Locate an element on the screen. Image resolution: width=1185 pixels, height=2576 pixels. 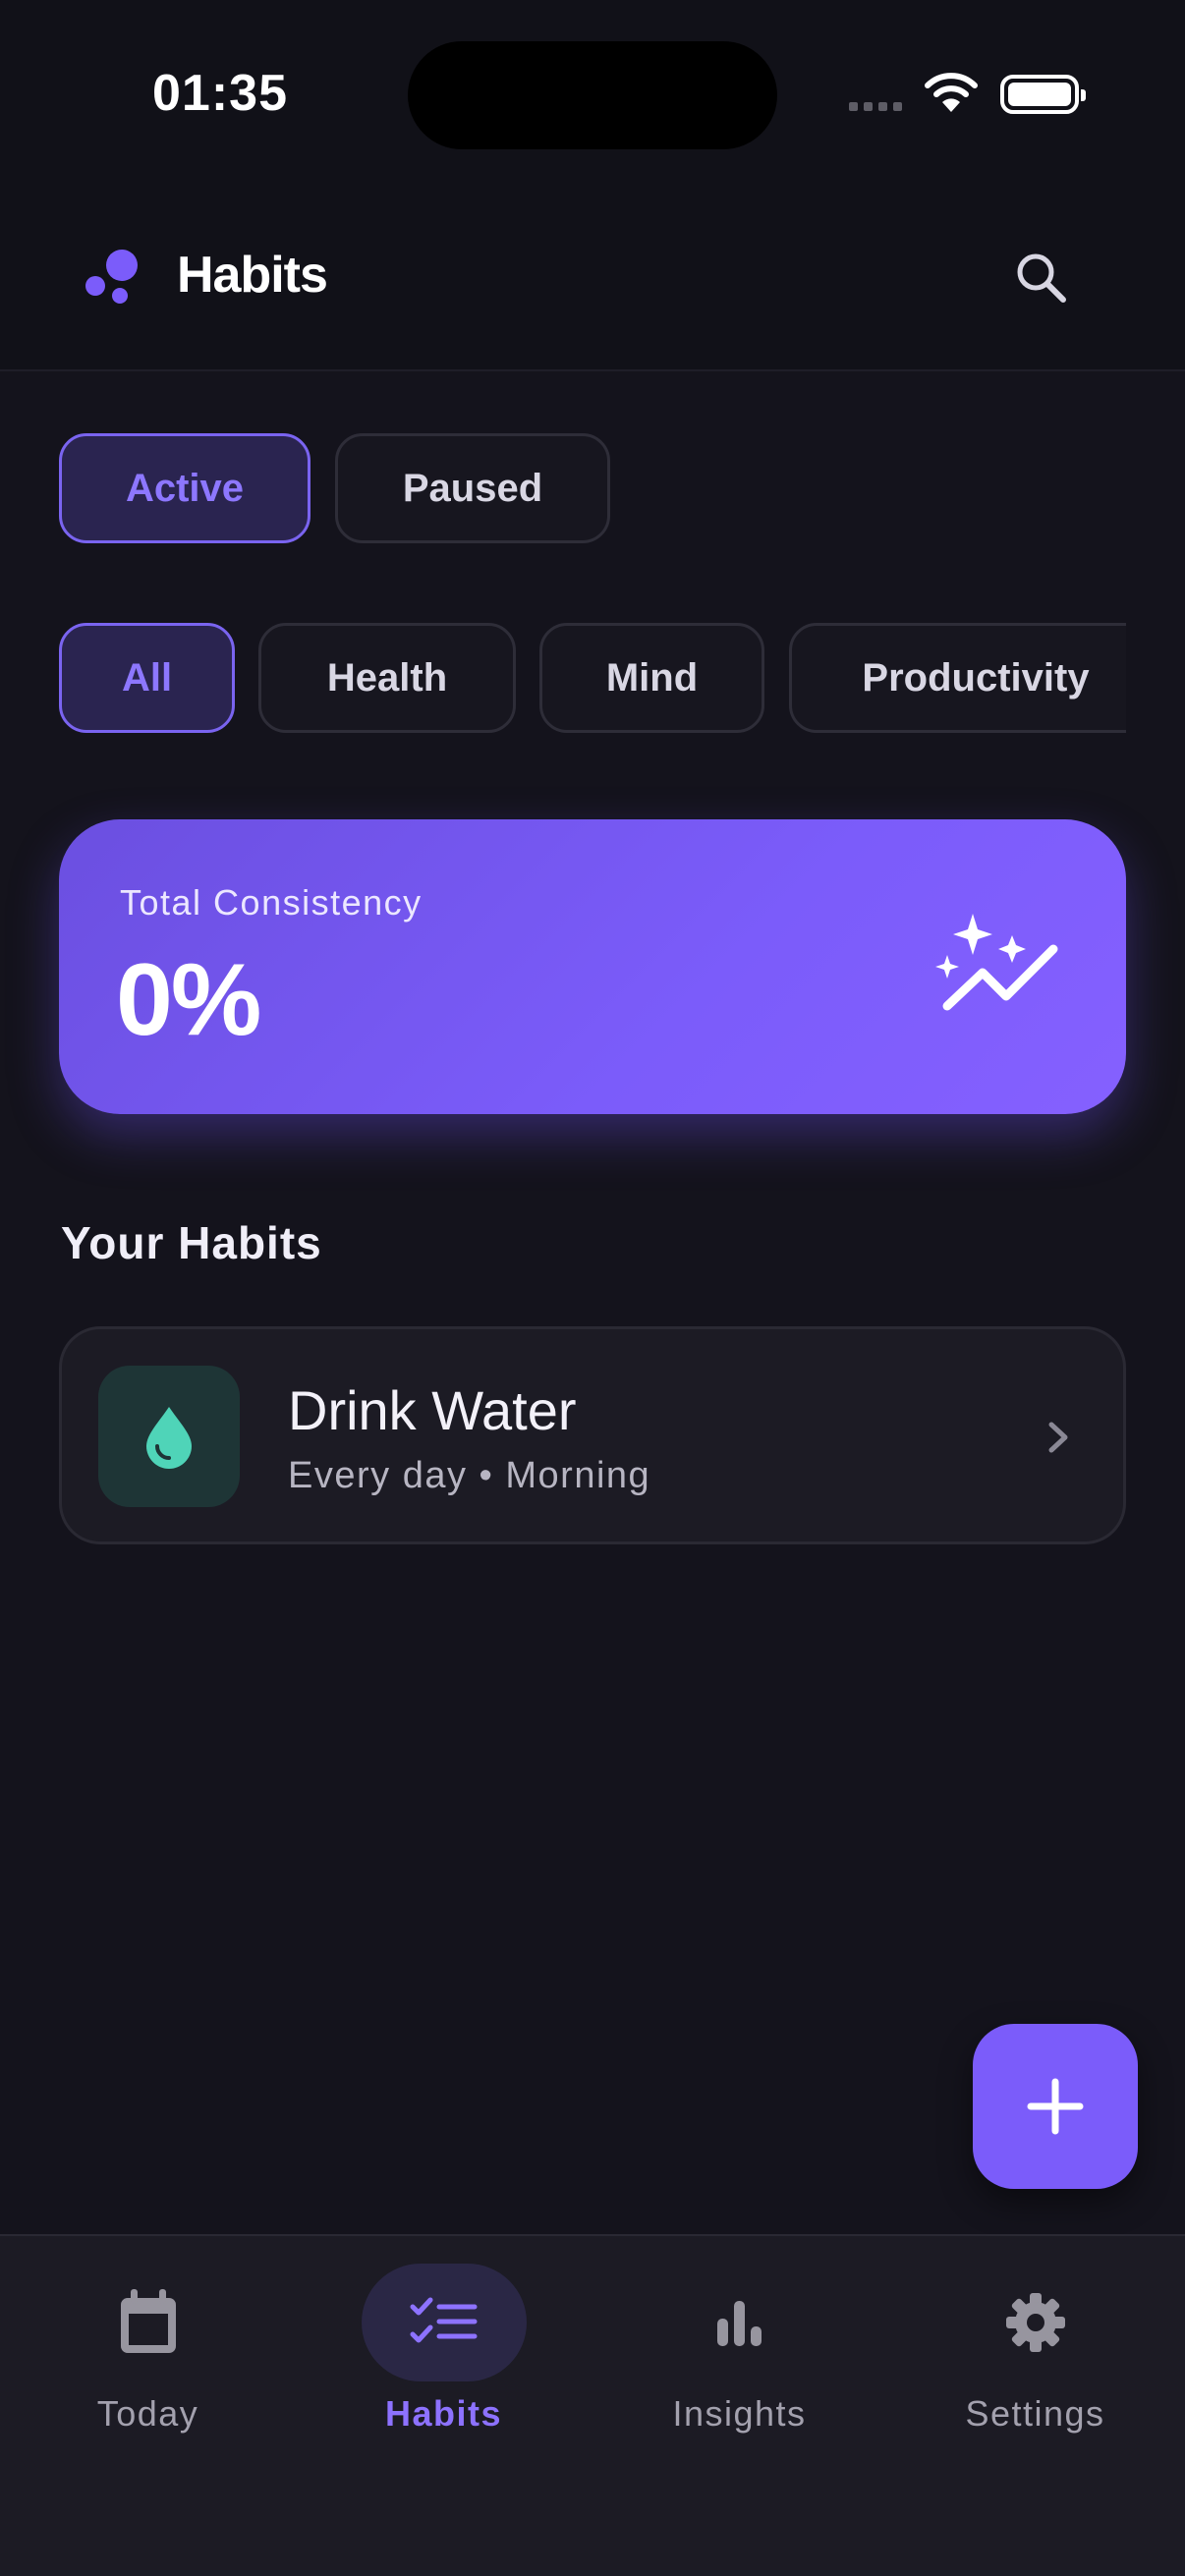
chevron-right-icon is located at coordinates (1058, 1437).